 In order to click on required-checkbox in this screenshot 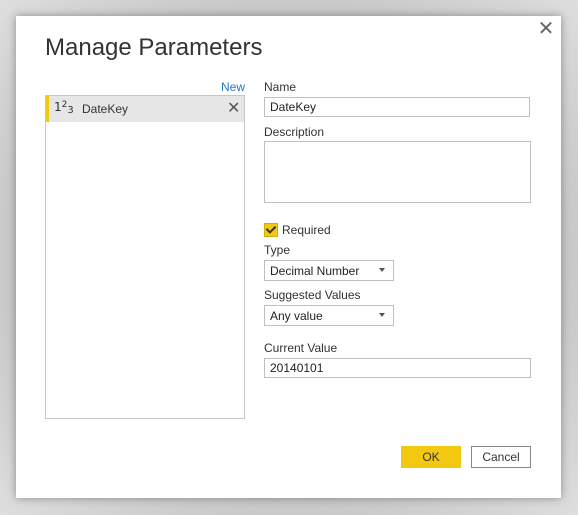, I will do `click(271, 230)`.